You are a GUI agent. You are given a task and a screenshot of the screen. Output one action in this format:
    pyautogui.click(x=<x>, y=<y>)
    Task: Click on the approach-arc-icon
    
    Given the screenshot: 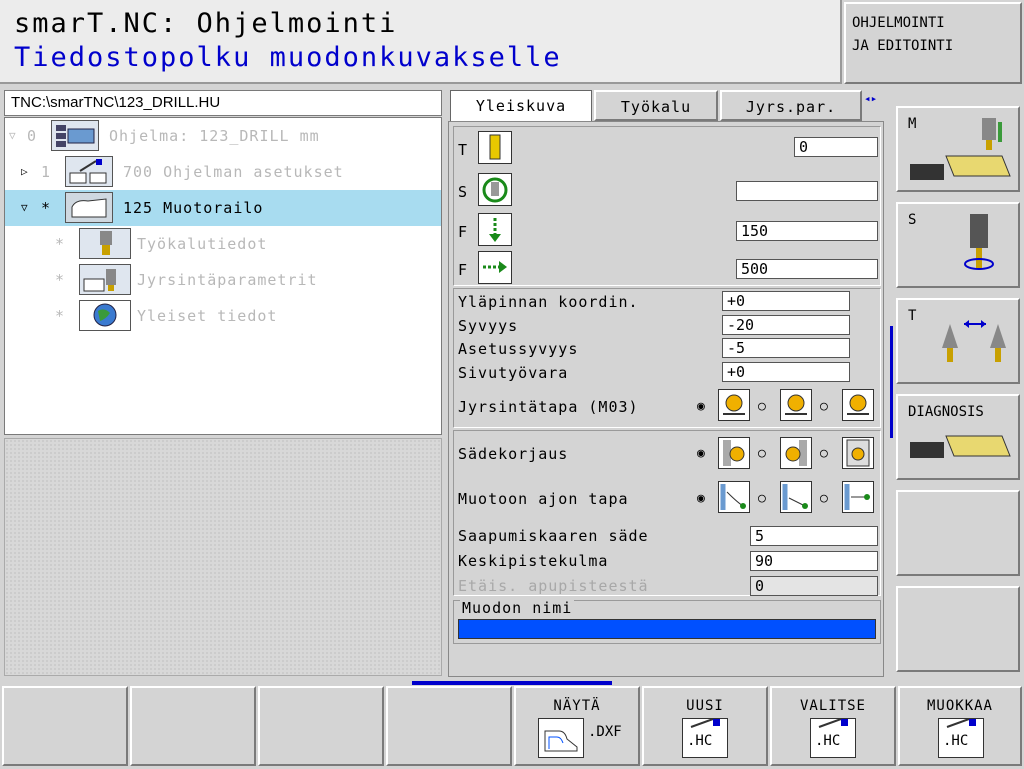 What is the action you would take?
    pyautogui.click(x=734, y=497)
    